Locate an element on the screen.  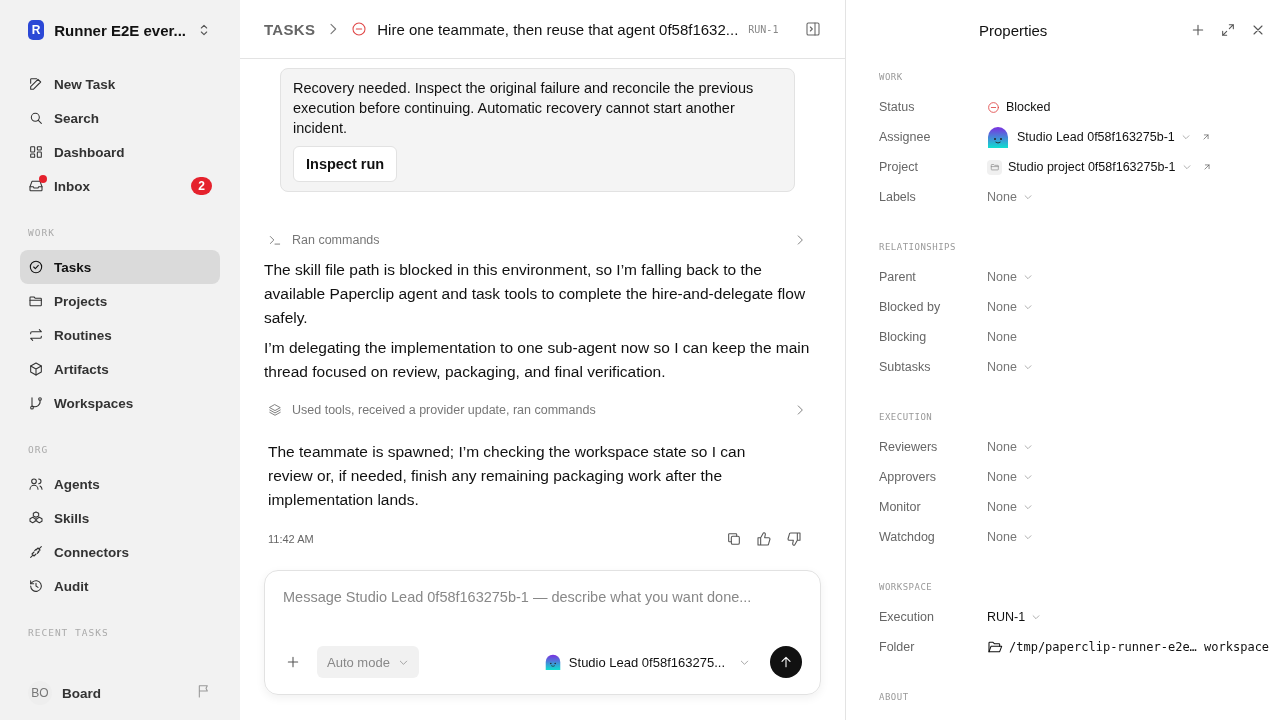
cube-icon is located at coordinates (36, 369).